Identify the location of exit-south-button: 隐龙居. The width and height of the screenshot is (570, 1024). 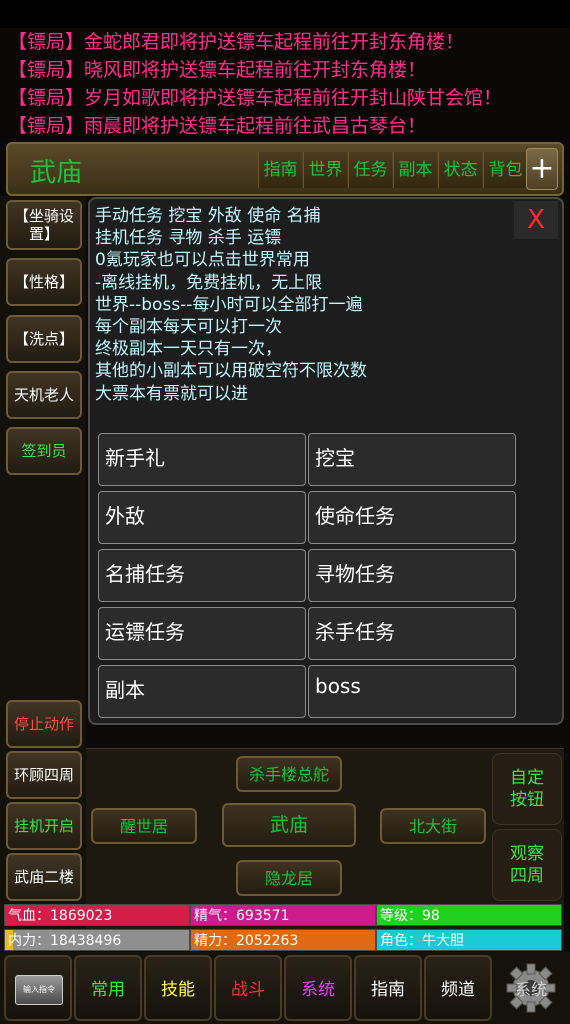
(289, 878).